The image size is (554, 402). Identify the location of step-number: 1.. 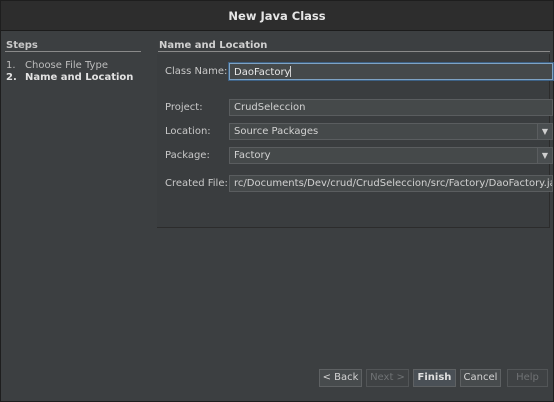
(11, 65).